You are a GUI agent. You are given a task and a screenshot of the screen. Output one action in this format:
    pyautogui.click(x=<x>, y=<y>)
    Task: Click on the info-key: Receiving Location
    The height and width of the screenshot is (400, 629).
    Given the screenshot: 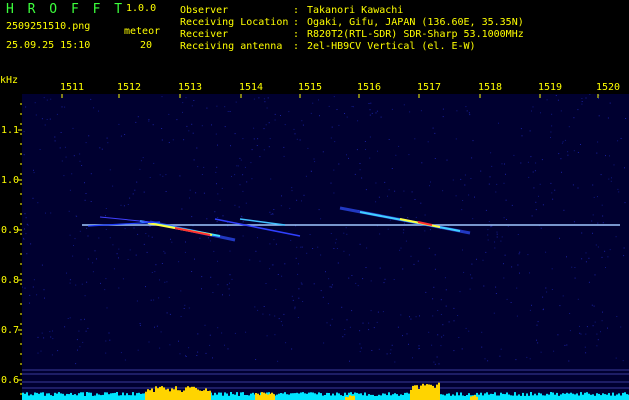 What is the action you would take?
    pyautogui.click(x=234, y=22)
    